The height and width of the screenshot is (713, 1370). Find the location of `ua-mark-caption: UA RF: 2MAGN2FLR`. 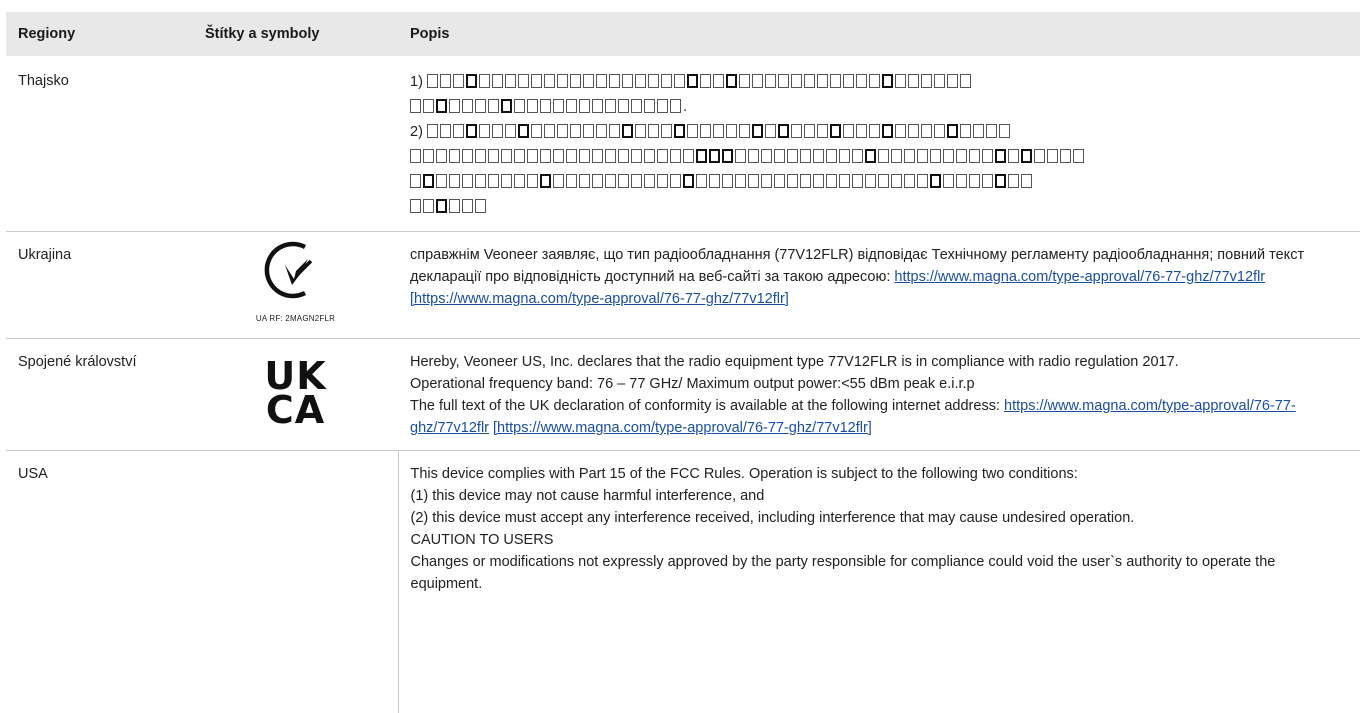

ua-mark-caption: UA RF: 2MAGN2FLR is located at coordinates (295, 319).